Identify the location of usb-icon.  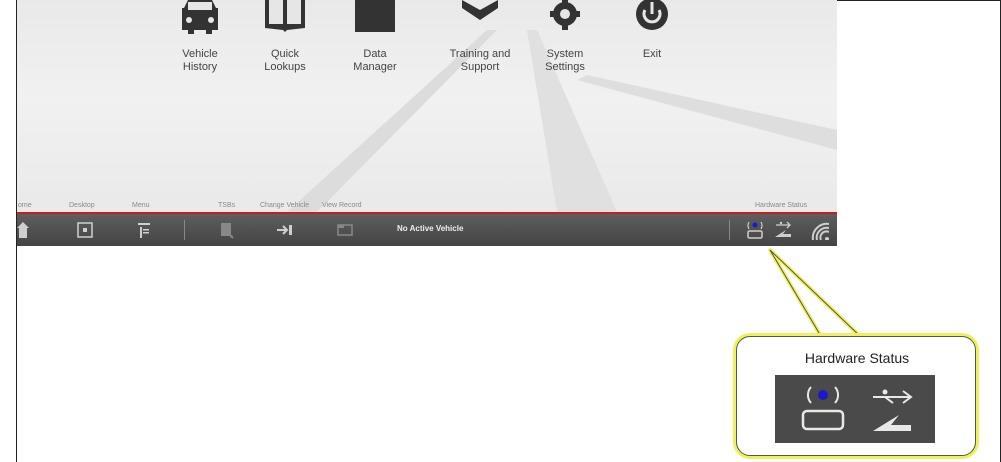
(893, 410).